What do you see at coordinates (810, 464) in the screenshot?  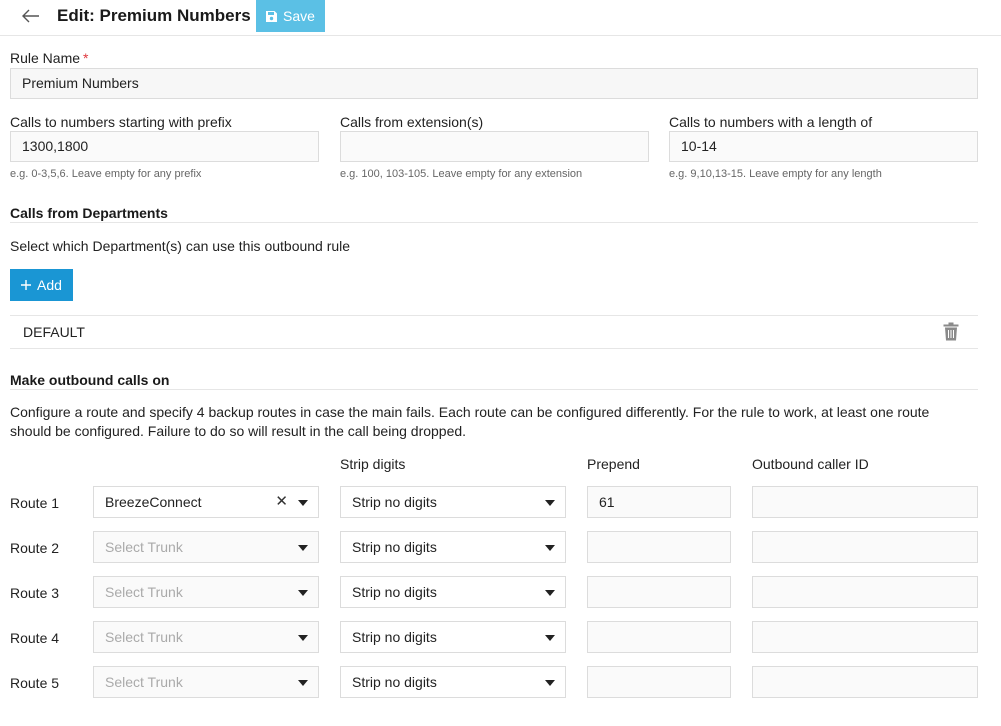 I see `caller-id-header: Outbound caller ID` at bounding box center [810, 464].